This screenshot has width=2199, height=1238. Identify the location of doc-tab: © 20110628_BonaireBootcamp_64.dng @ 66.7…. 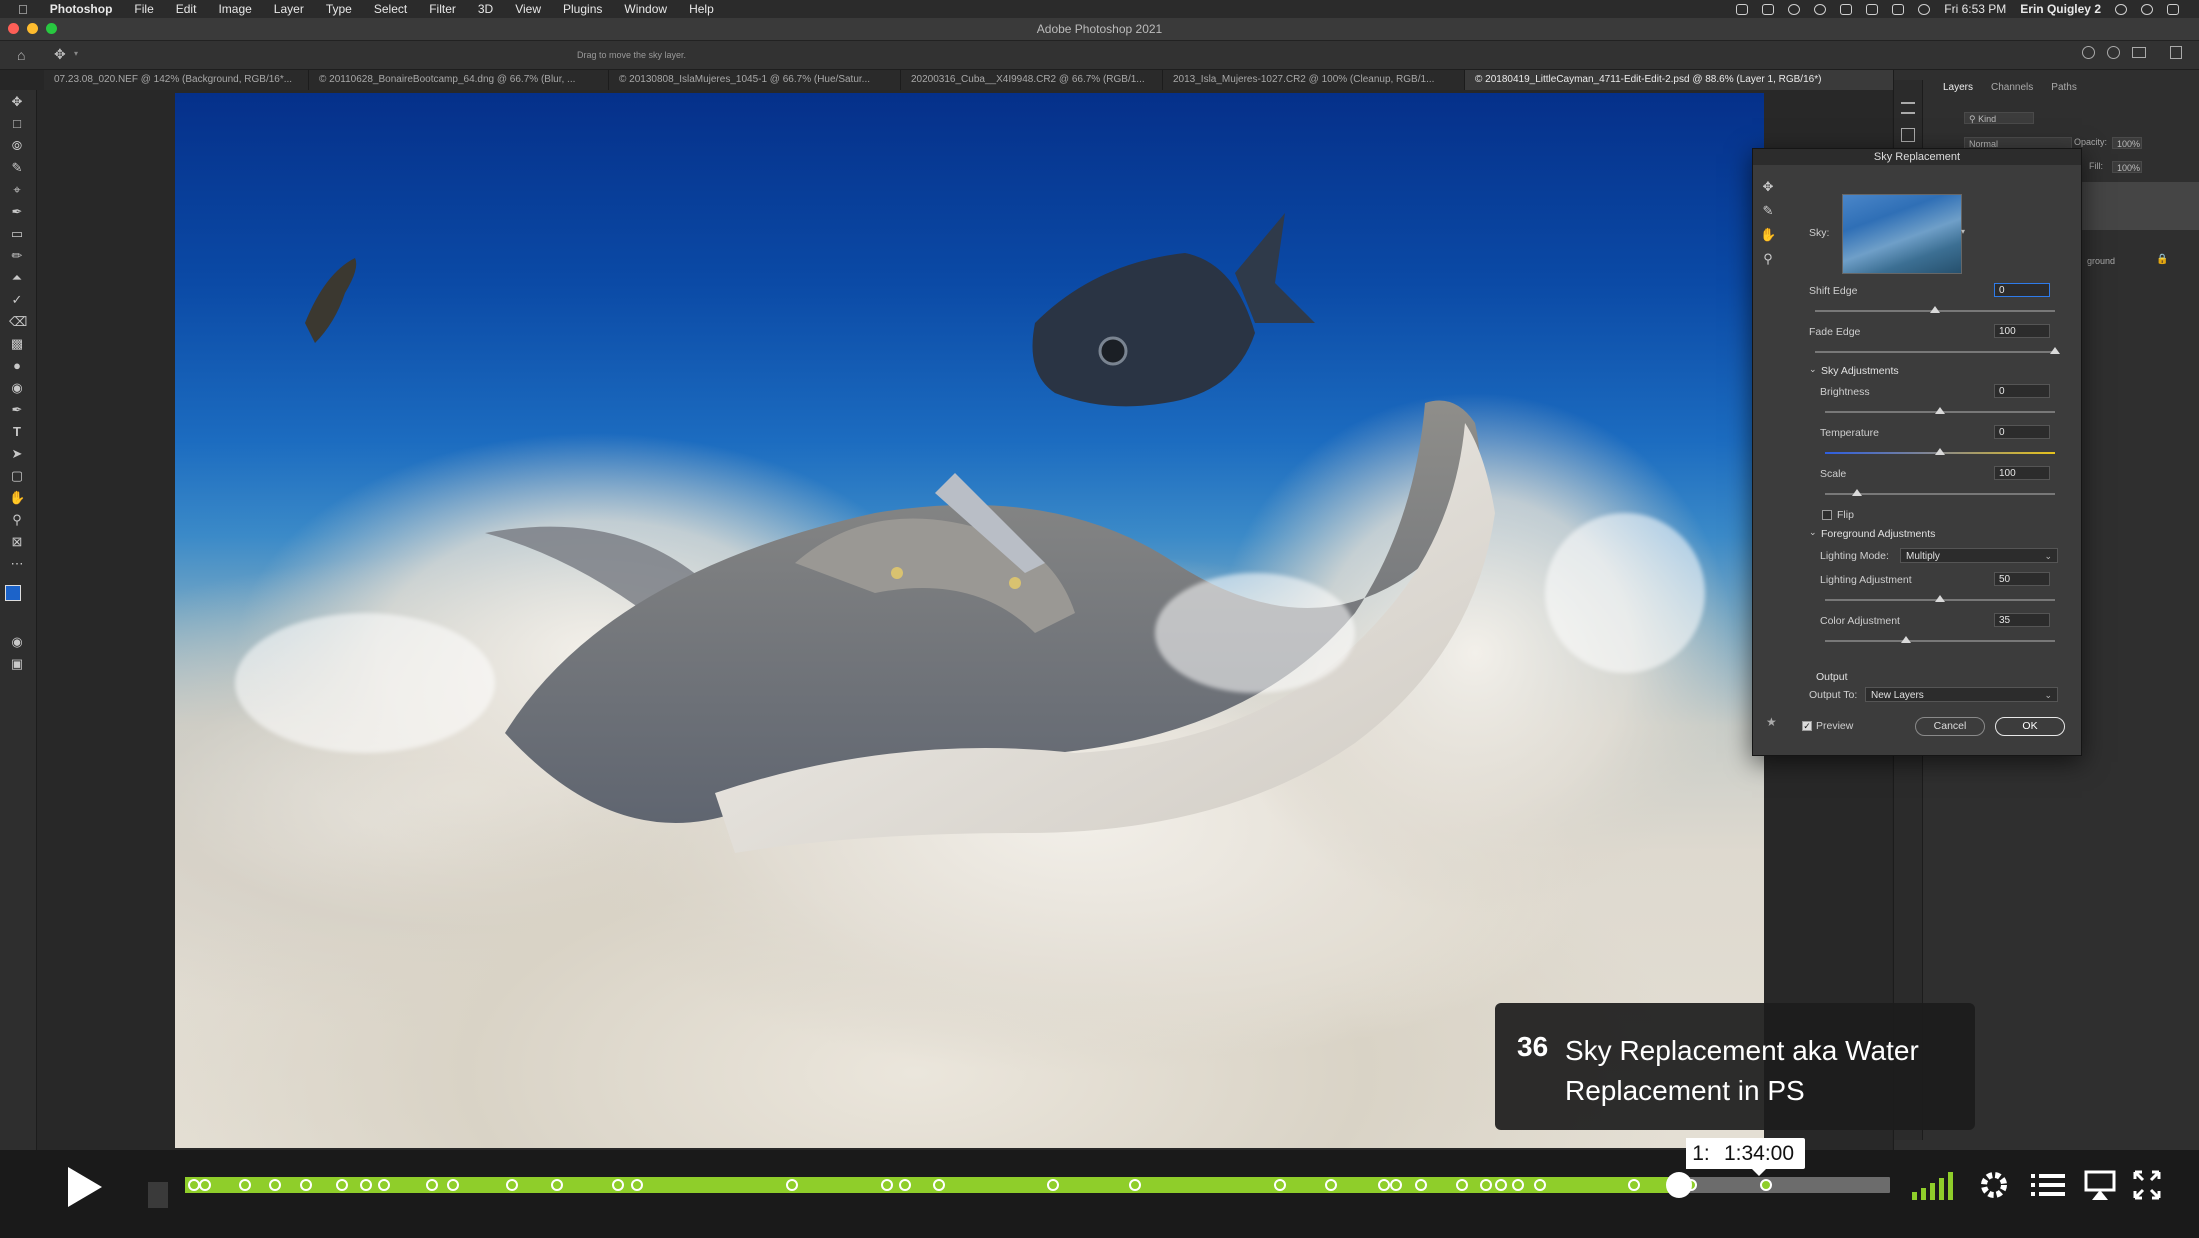
(459, 80).